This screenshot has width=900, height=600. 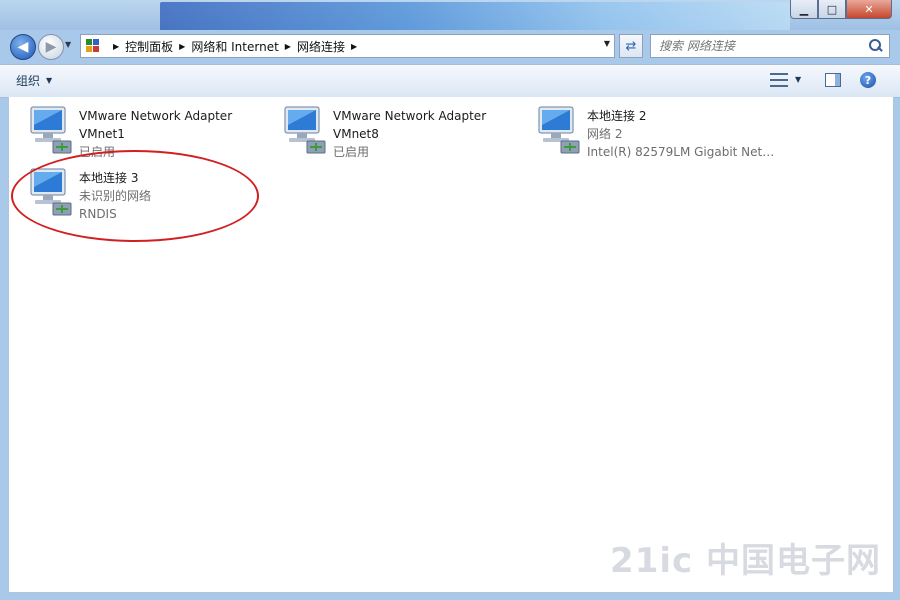 I want to click on refresh-icon: ⇄, so click(x=631, y=46).